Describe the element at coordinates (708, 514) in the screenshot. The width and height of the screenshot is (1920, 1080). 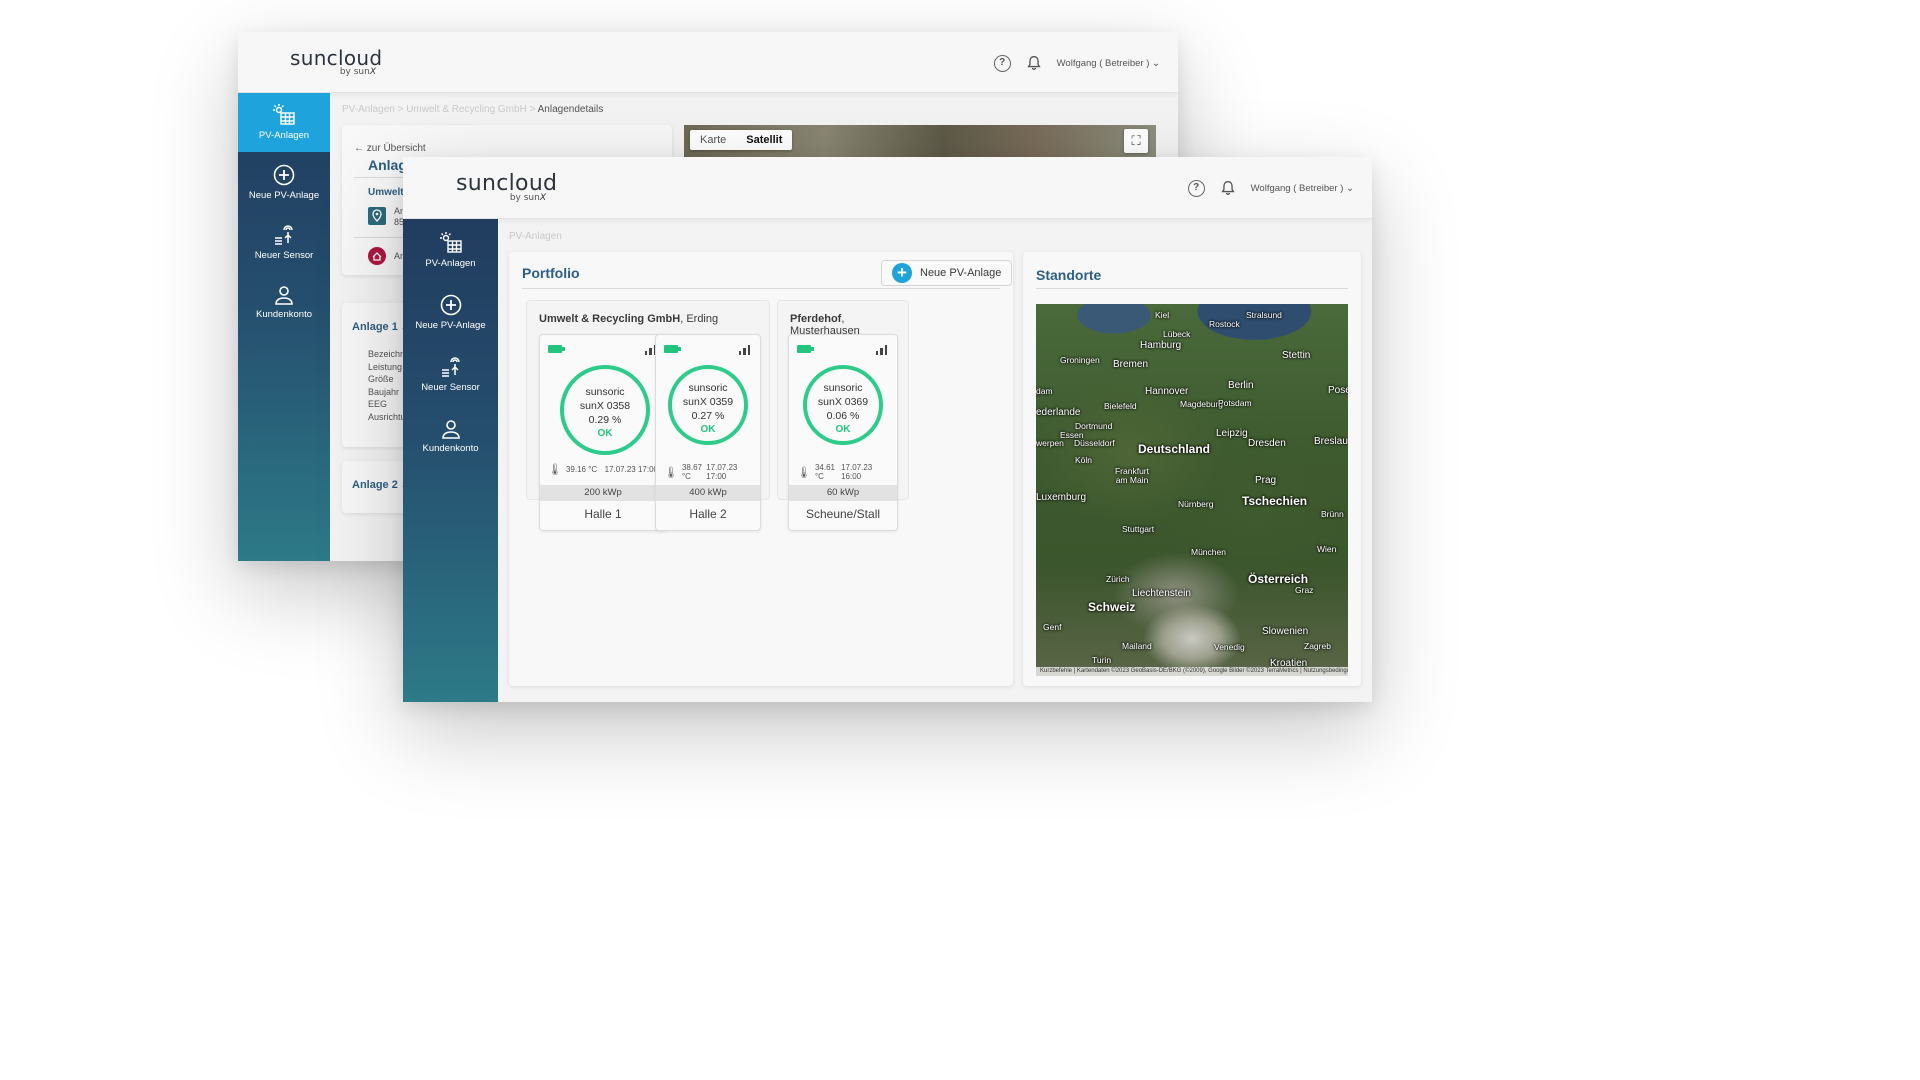
I see `sensor-name: Halle 2` at that location.